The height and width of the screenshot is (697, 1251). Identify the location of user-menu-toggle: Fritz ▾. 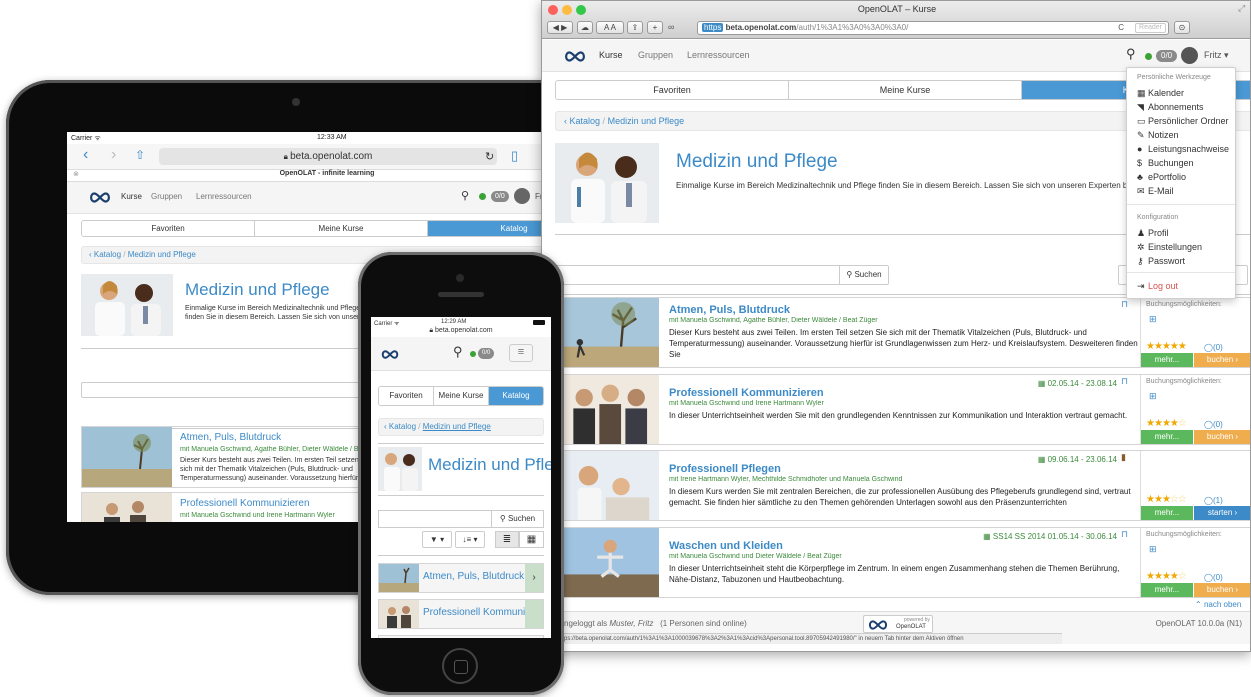
(1216, 55).